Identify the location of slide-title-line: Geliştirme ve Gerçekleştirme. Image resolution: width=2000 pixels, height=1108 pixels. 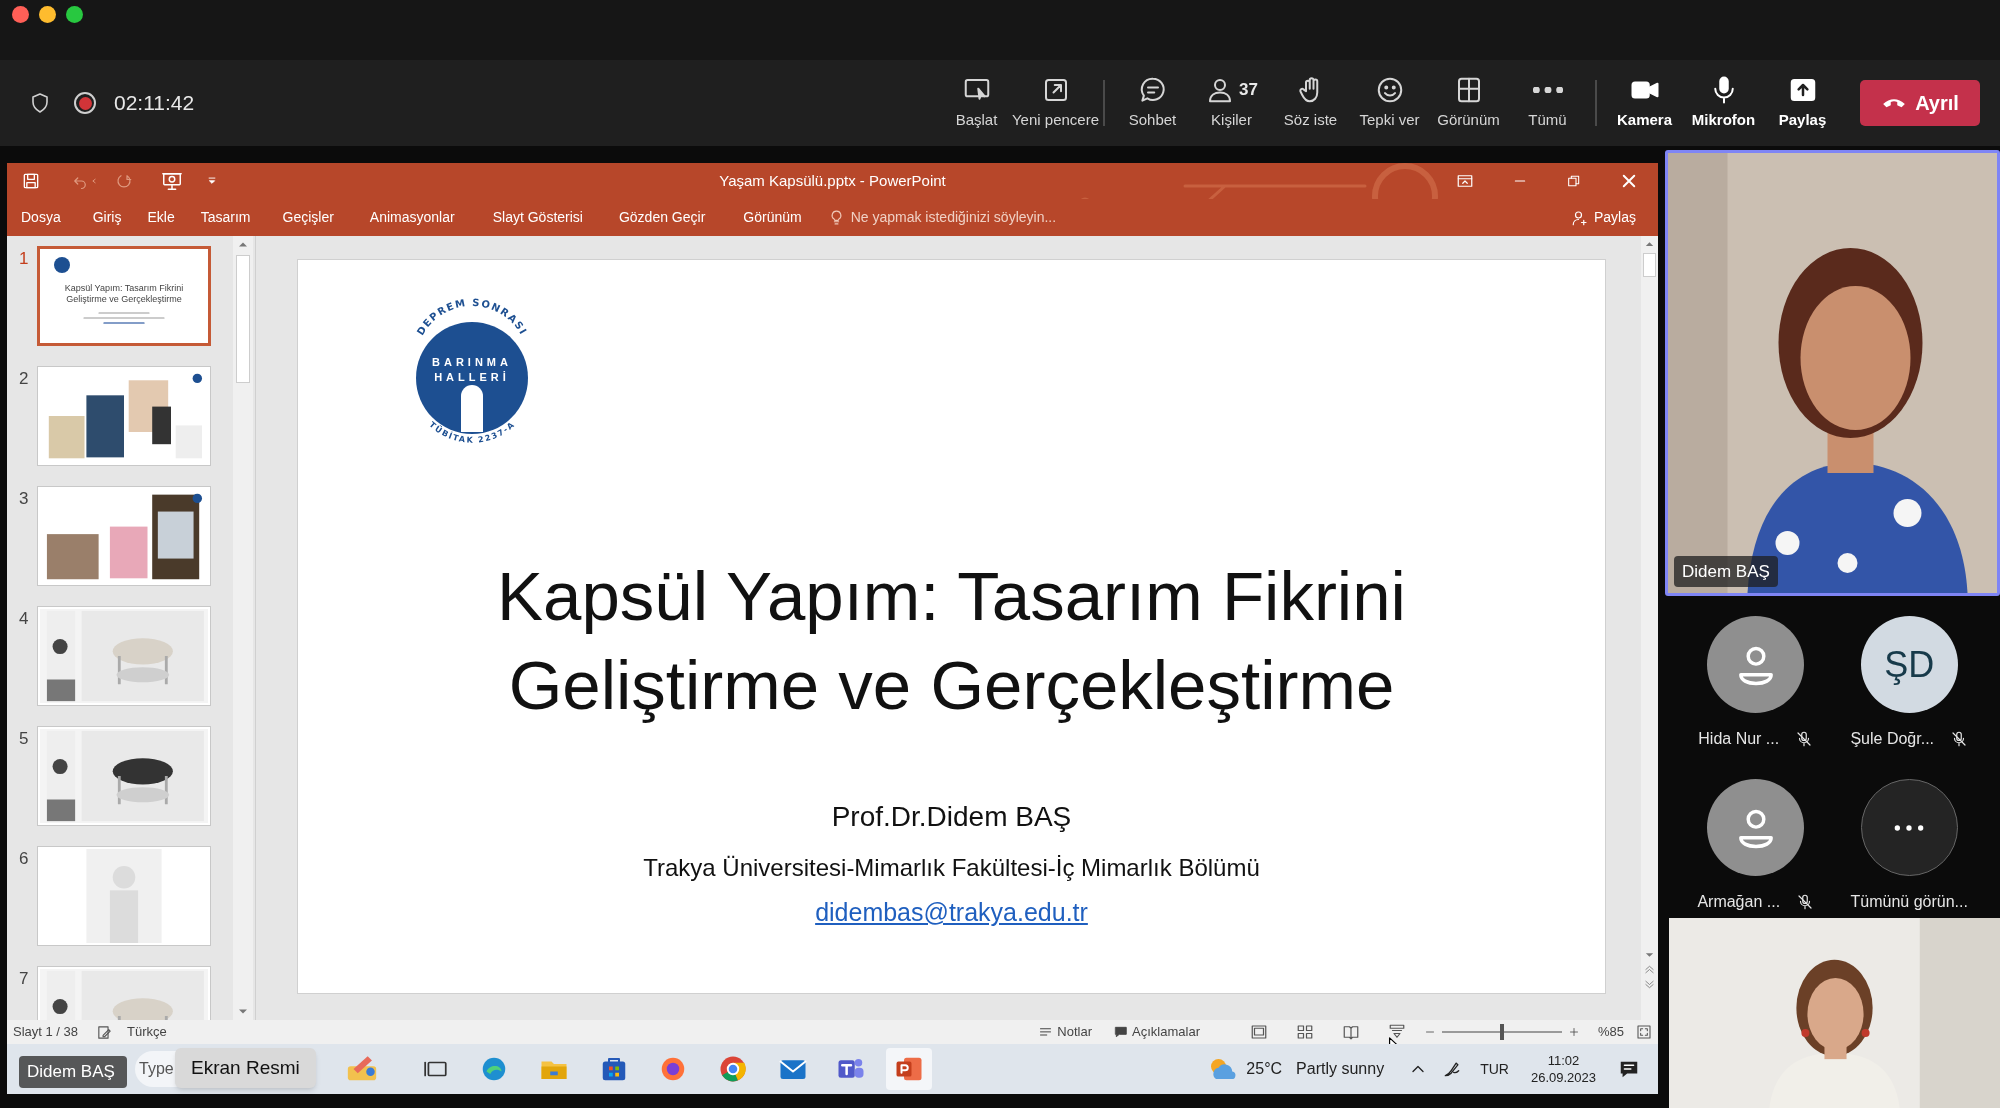
(951, 686).